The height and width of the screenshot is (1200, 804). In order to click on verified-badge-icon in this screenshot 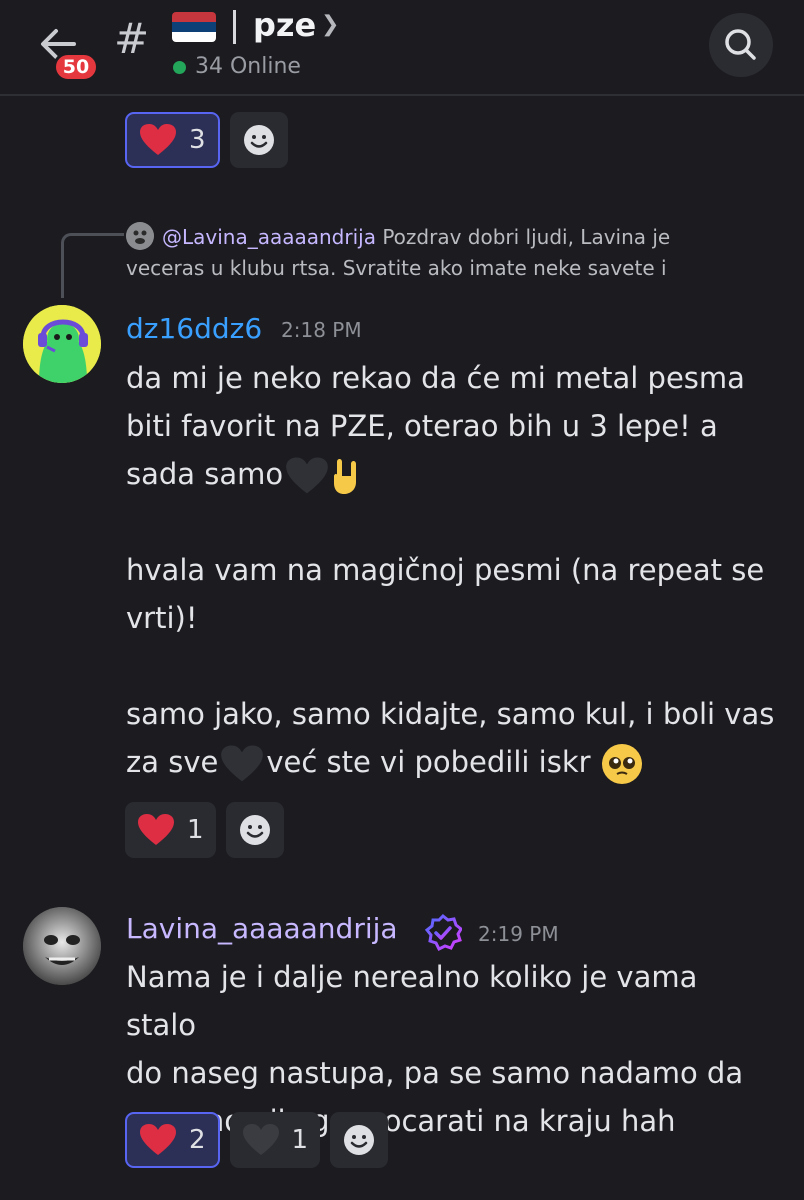, I will do `click(443, 933)`.